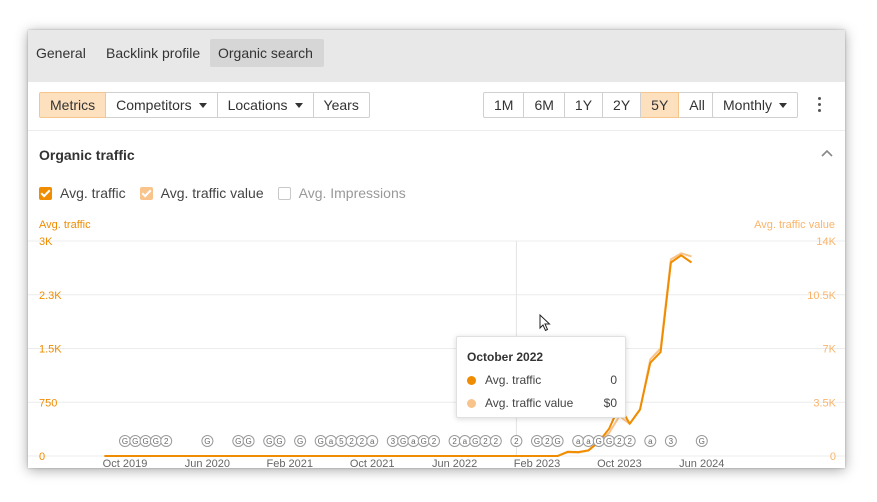 The height and width of the screenshot is (502, 877). I want to click on legend-label: Avg. traffic value, so click(212, 193).